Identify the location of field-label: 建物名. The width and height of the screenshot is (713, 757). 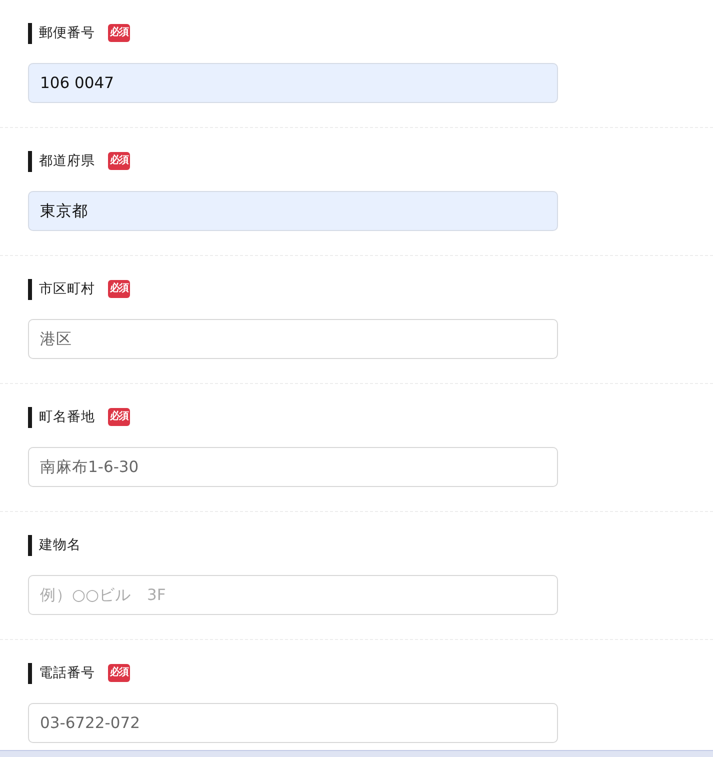
(60, 545).